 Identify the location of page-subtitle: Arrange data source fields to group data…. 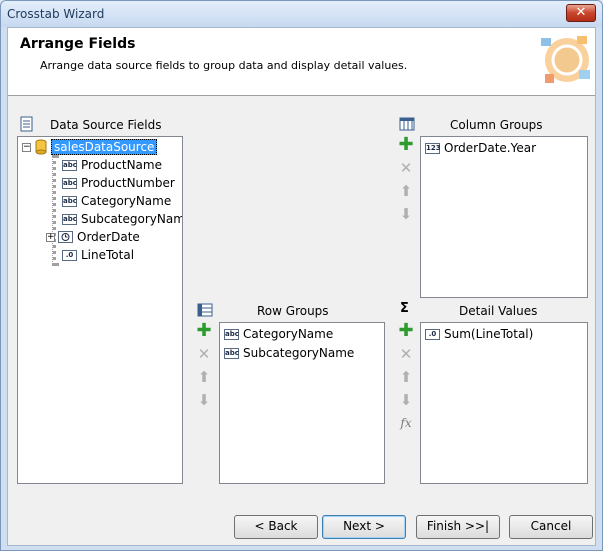
(224, 65).